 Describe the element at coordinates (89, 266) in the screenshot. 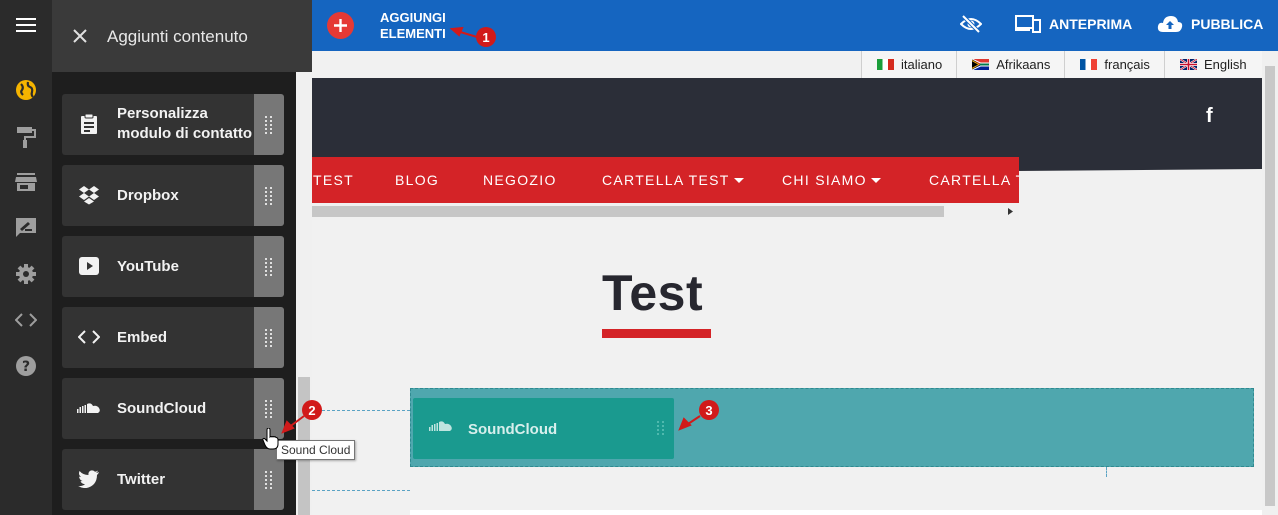

I see `youtube-icon` at that location.